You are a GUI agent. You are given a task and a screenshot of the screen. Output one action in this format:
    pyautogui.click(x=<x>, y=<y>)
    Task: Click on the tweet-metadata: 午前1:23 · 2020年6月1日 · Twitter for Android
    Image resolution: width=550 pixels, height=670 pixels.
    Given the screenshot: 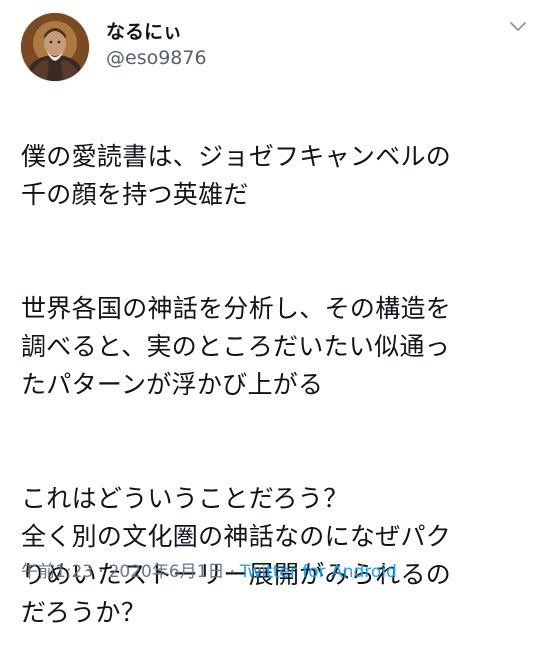 What is the action you would take?
    pyautogui.click(x=209, y=569)
    